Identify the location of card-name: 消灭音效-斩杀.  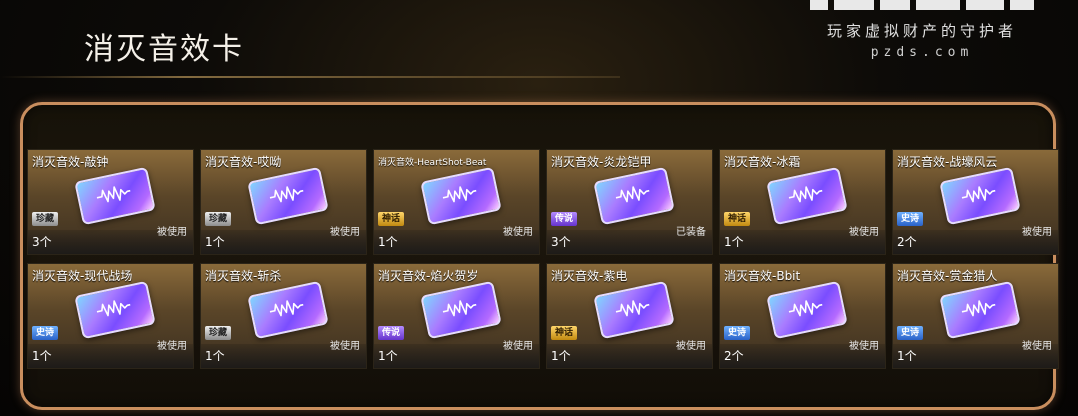
(243, 276).